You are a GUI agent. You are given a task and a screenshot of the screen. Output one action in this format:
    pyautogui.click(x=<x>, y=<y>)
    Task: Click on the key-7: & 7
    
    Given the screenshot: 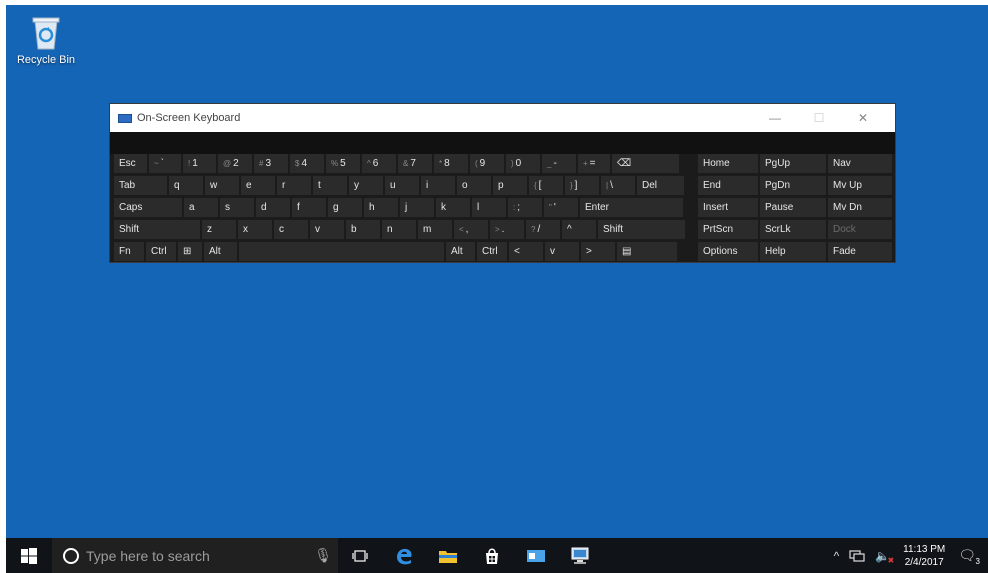 What is the action you would take?
    pyautogui.click(x=415, y=163)
    